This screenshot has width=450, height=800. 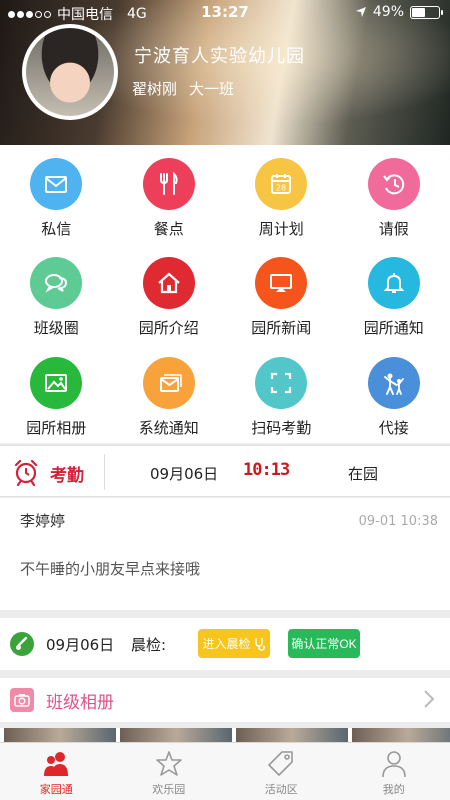 What do you see at coordinates (259, 644) in the screenshot?
I see `stethoscope-icon` at bounding box center [259, 644].